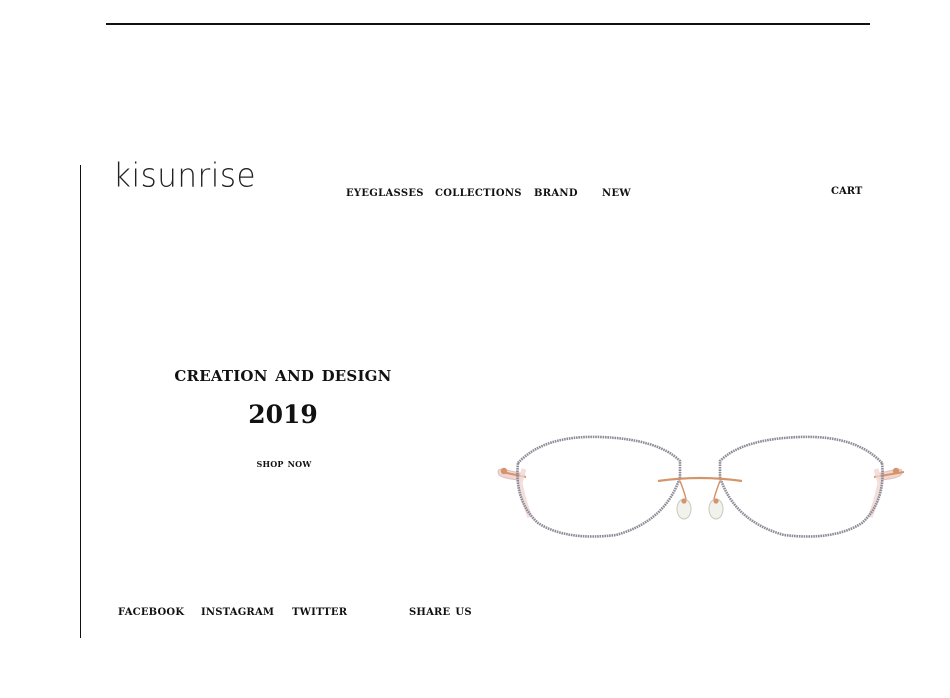  Describe the element at coordinates (385, 192) in the screenshot. I see `nav-item-eyeglasses: EYEGLASSES` at that location.